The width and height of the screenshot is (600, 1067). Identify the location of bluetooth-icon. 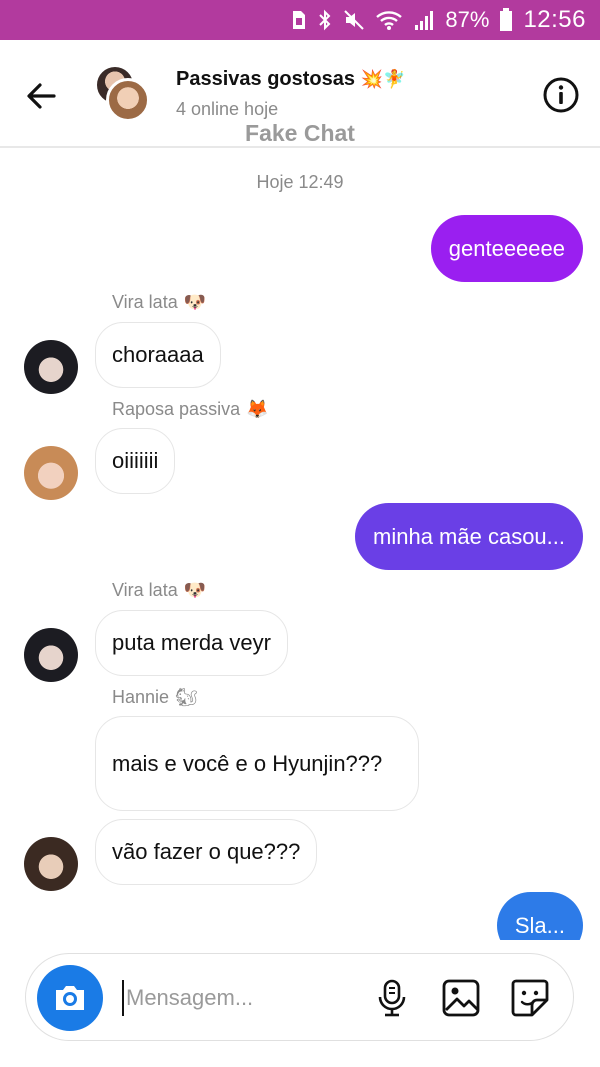
(325, 20).